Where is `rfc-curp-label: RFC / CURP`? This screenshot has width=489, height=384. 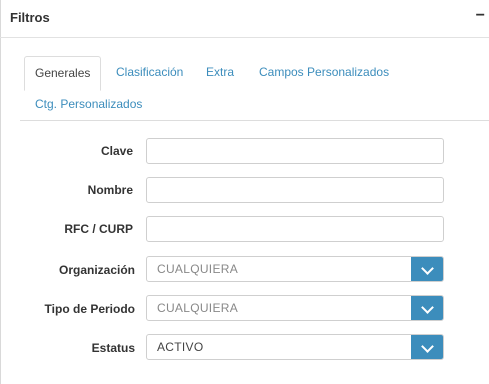
rfc-curp-label: RFC / CURP is located at coordinates (98, 229).